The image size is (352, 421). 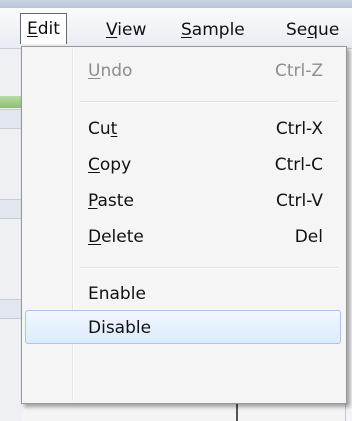 I want to click on shortcut-copy: Ctrl-C, so click(x=298, y=165).